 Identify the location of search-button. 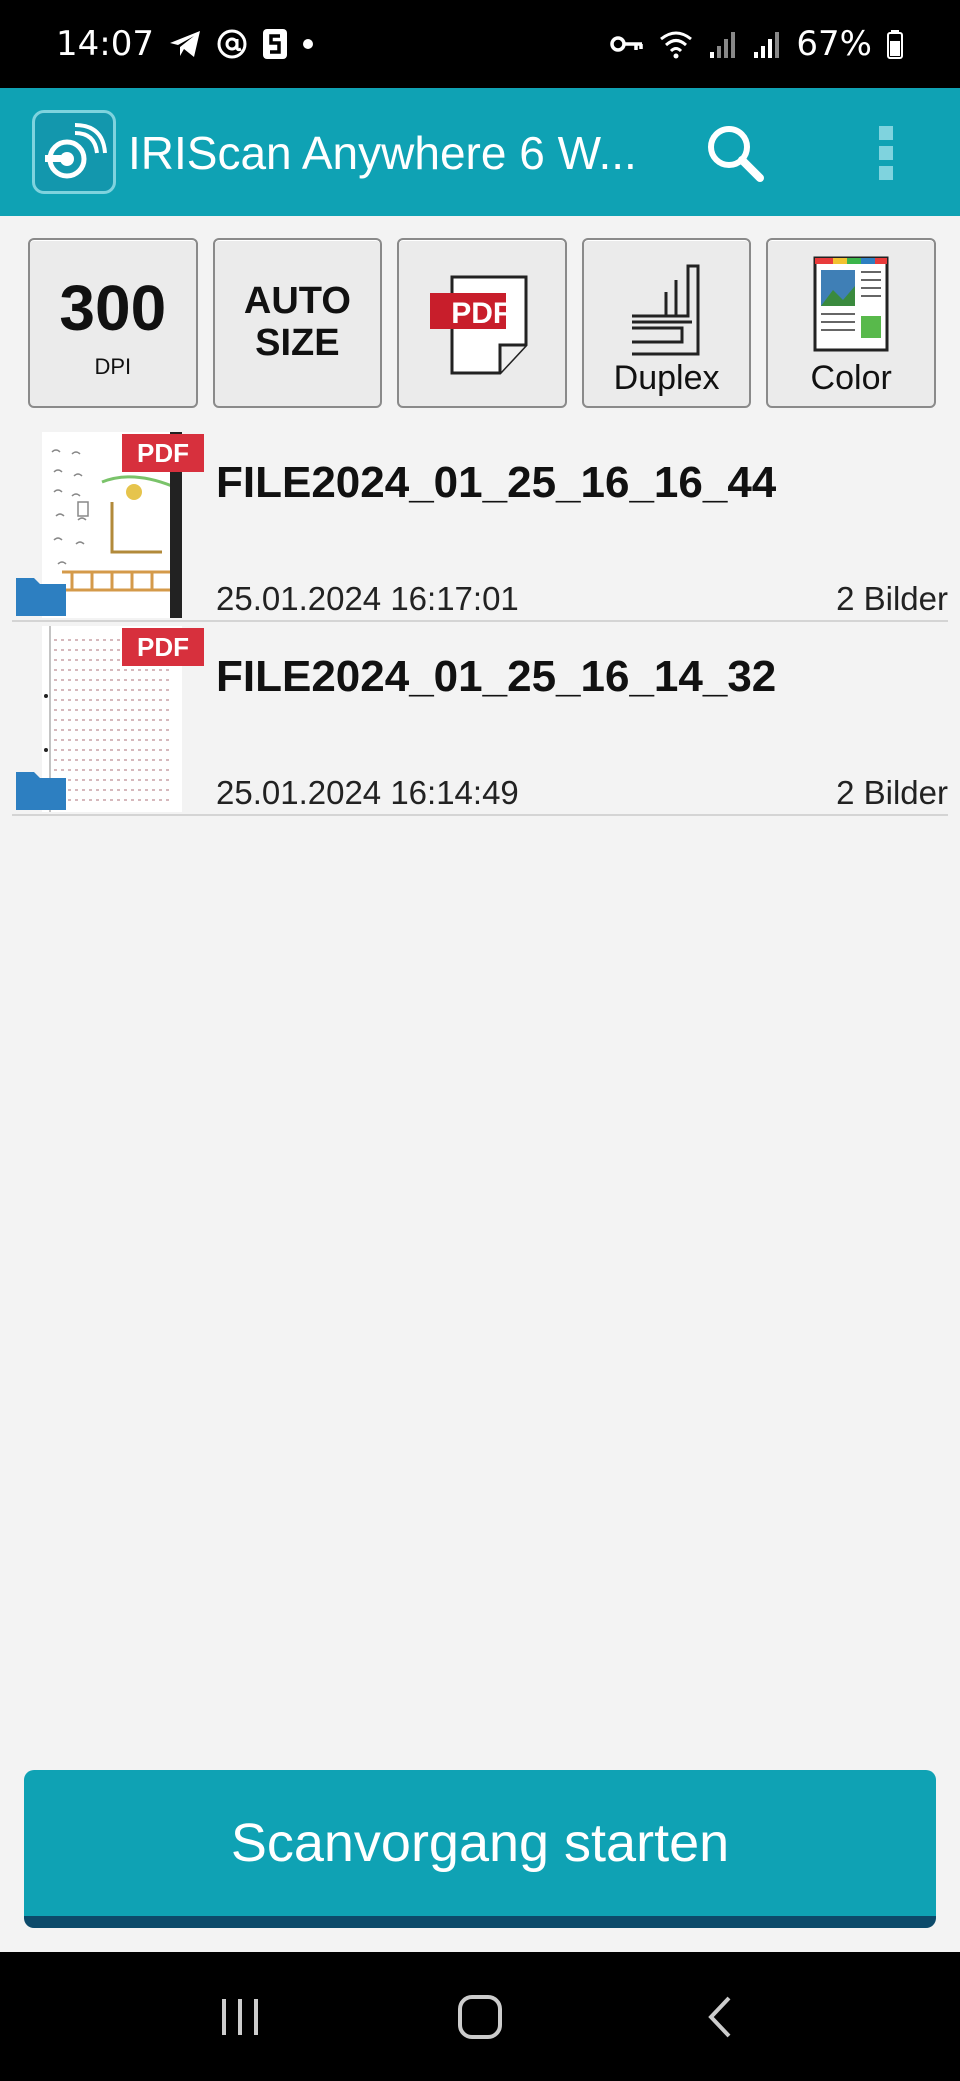
(735, 153).